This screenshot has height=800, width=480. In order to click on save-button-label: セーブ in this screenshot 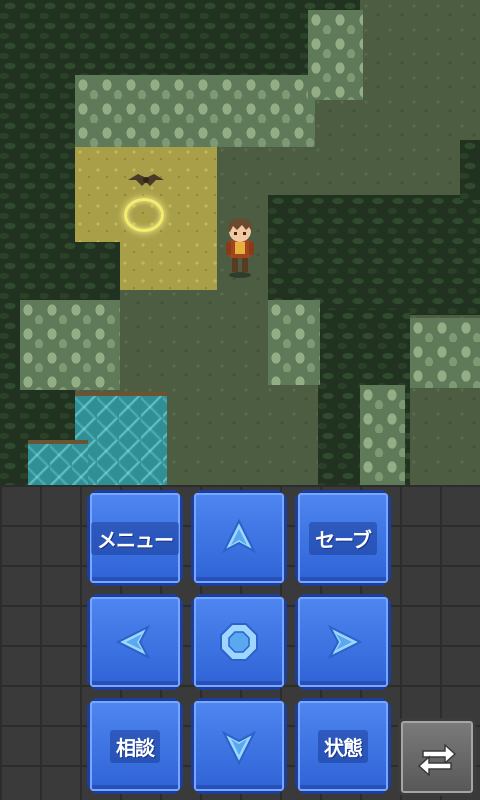, I will do `click(343, 538)`.